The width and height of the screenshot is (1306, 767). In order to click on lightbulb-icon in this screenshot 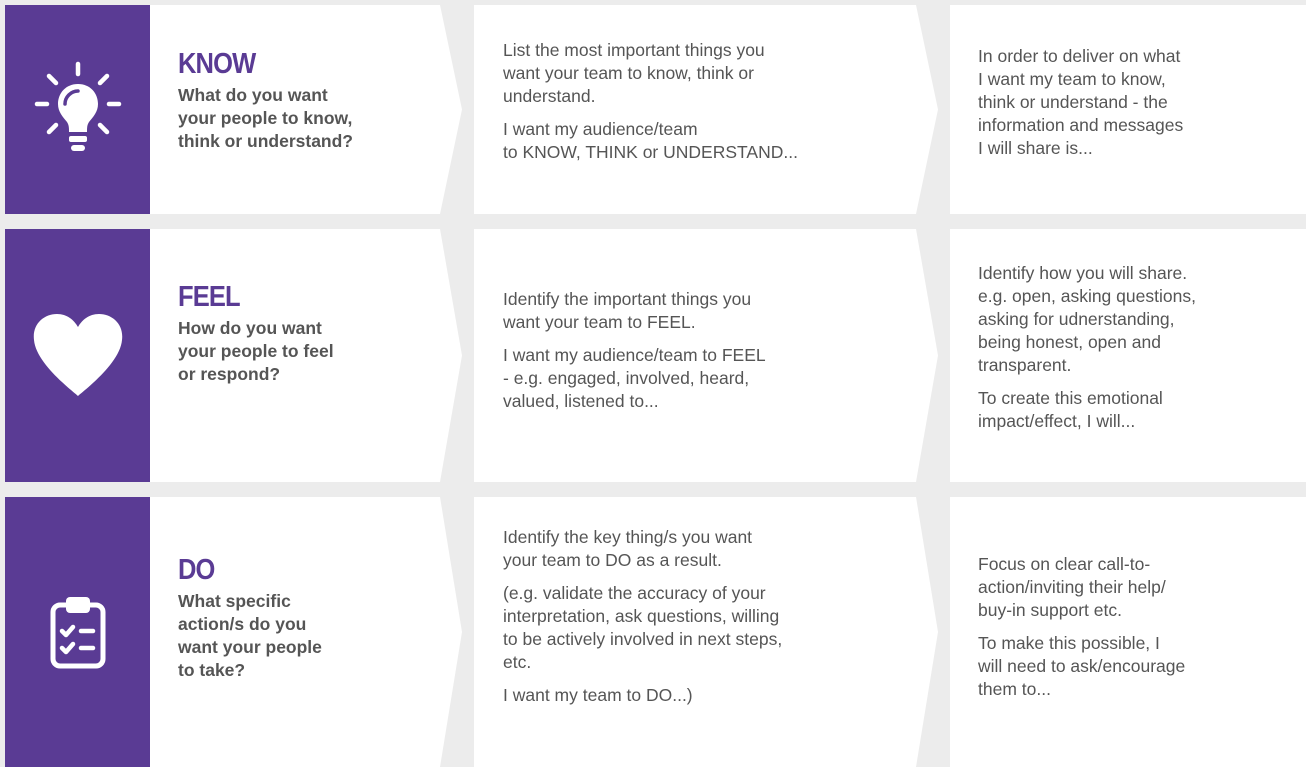, I will do `click(77, 106)`.